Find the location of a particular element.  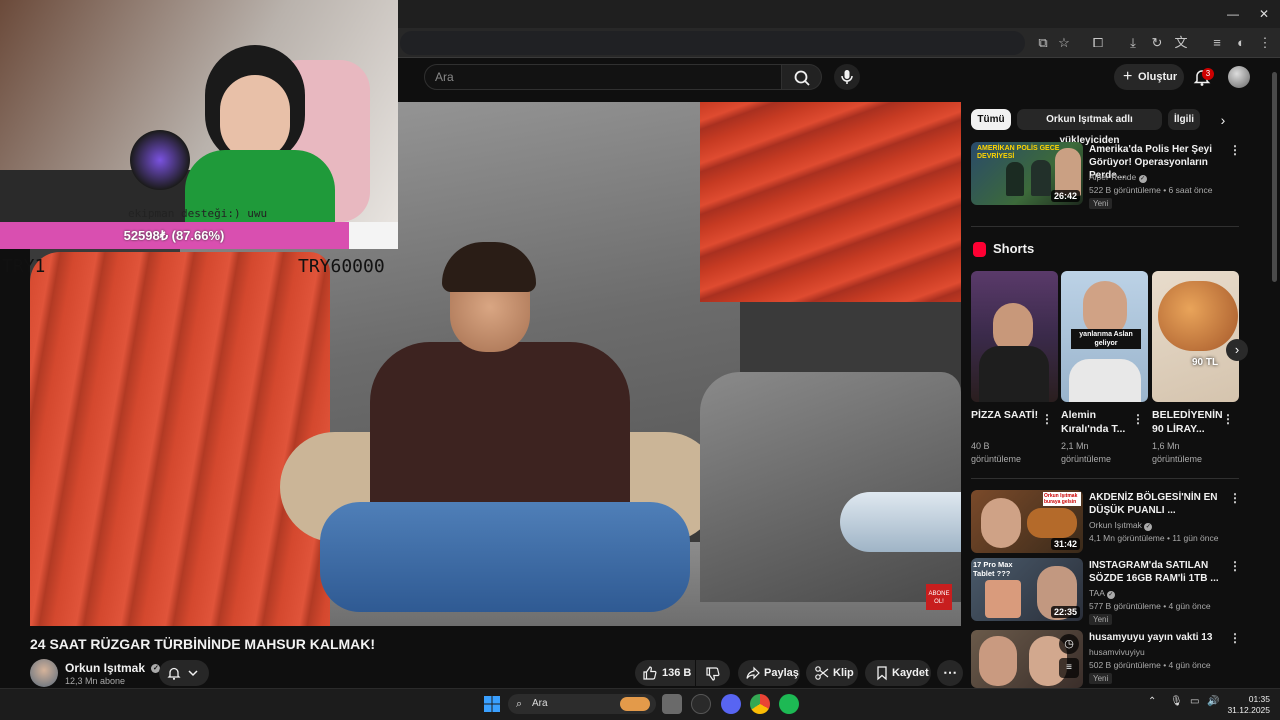

short-title: PİZZA SAATİ! is located at coordinates (1006, 415).